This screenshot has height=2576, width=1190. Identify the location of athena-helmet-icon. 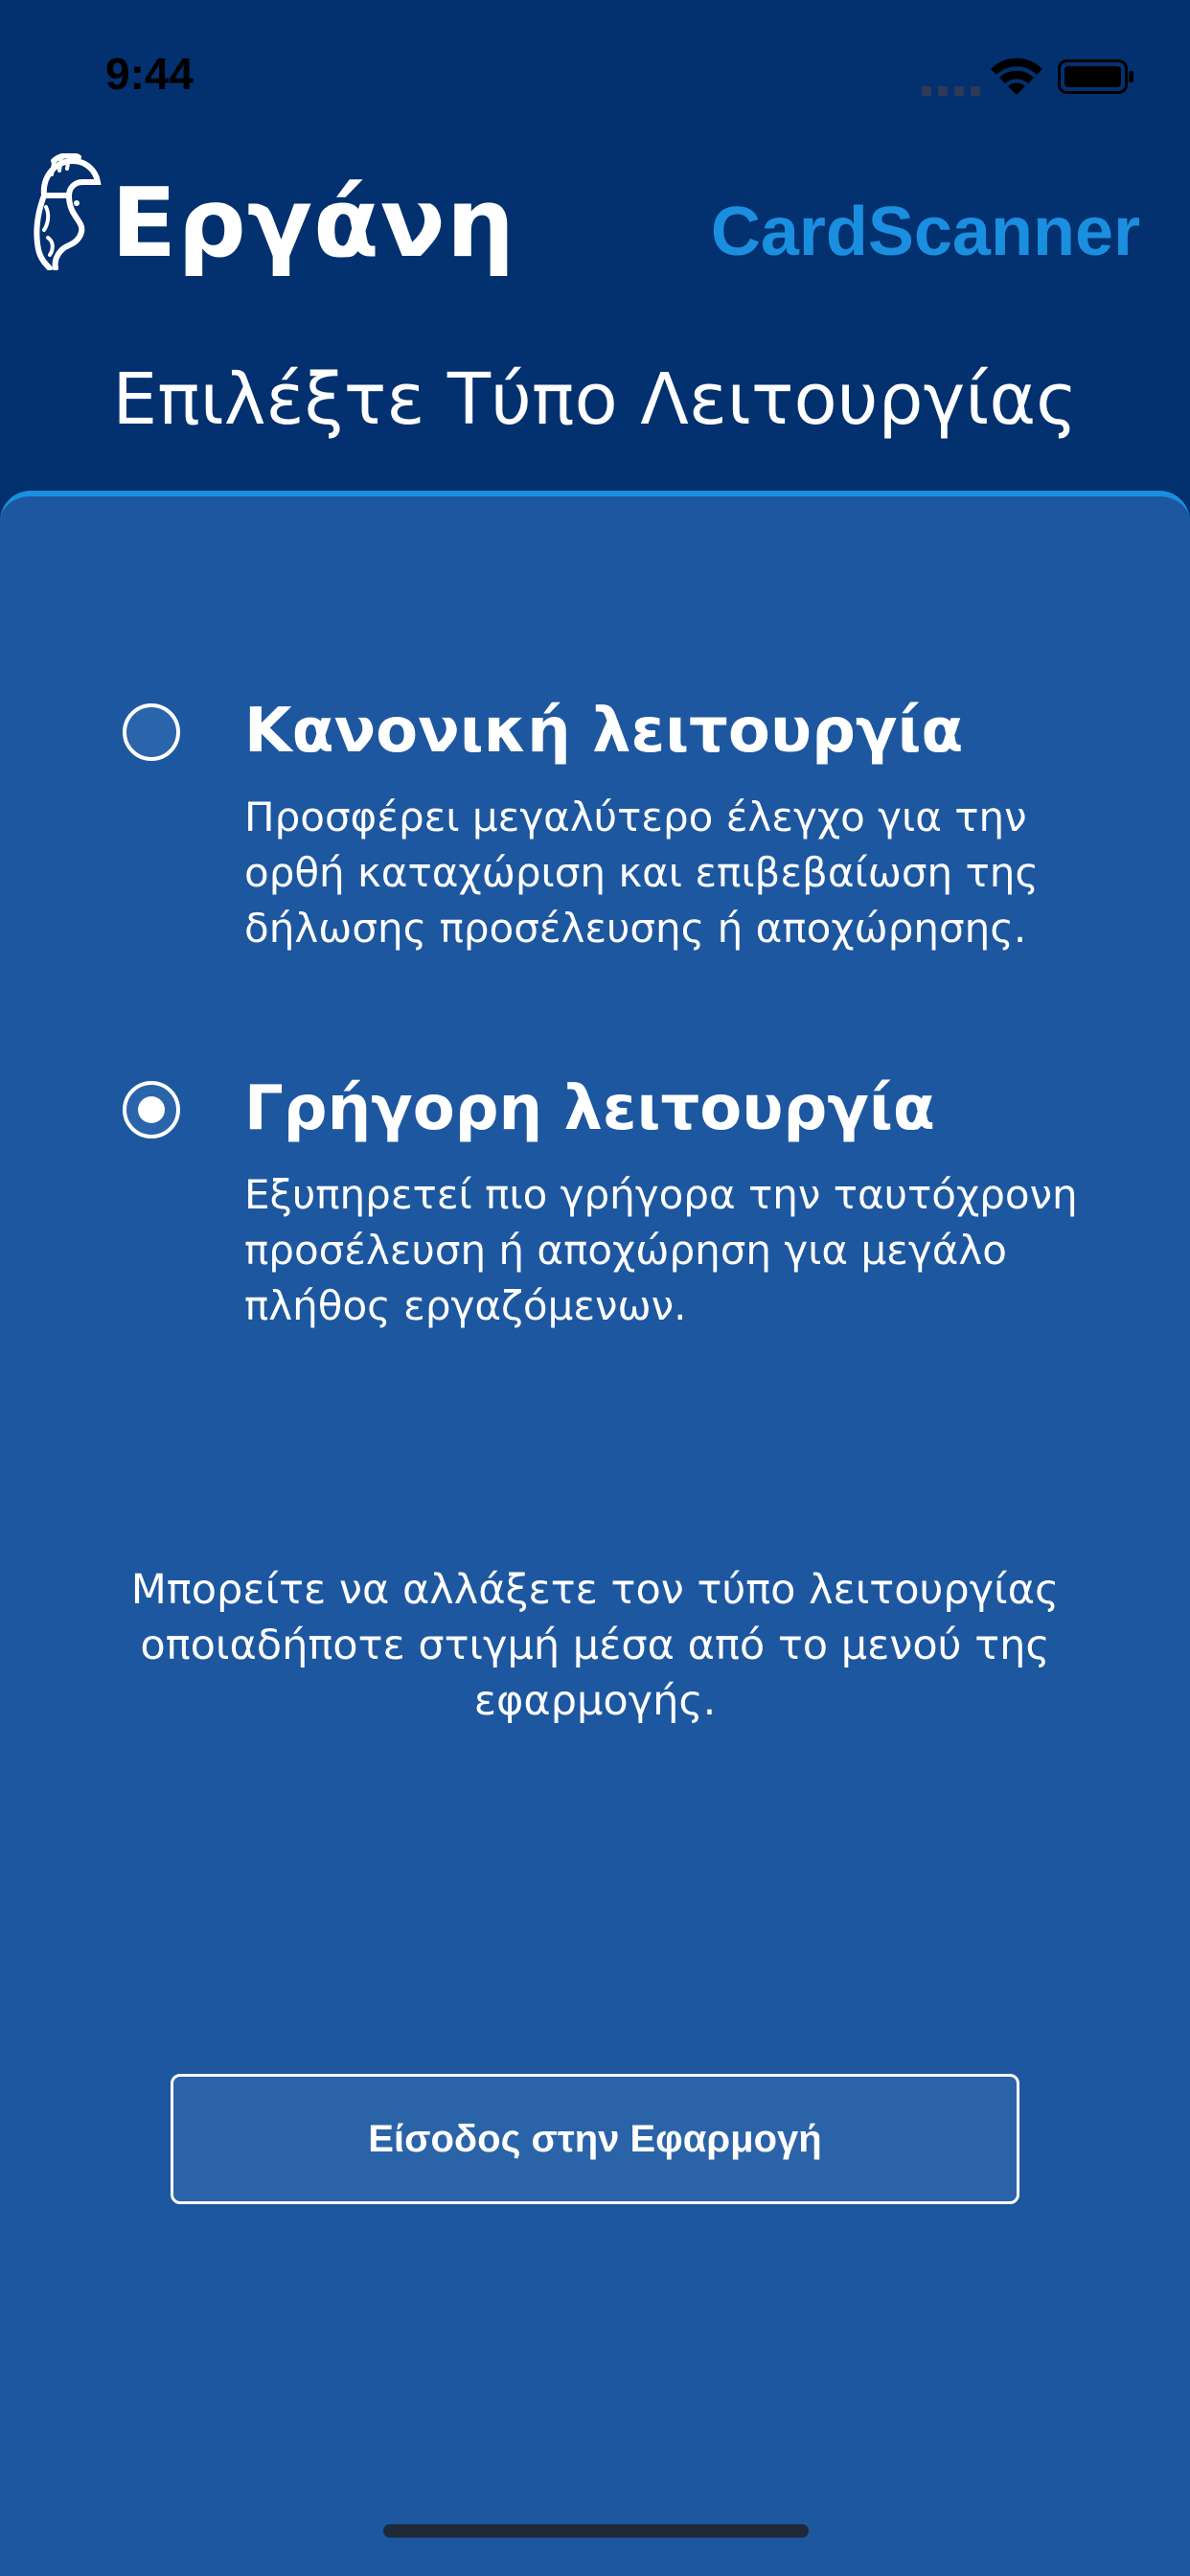
(68, 211).